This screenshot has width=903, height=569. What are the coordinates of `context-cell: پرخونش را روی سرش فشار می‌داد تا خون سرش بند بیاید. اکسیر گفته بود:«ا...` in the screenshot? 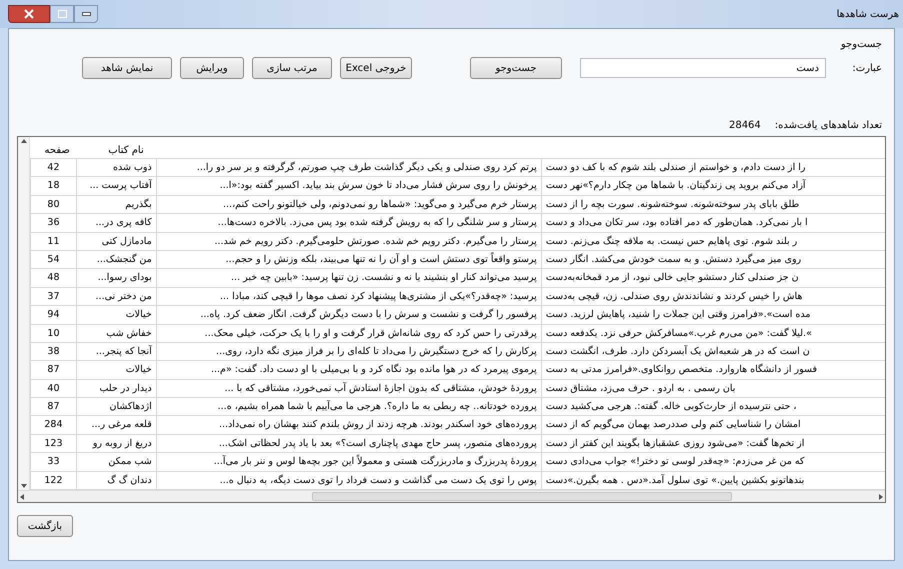 It's located at (348, 186).